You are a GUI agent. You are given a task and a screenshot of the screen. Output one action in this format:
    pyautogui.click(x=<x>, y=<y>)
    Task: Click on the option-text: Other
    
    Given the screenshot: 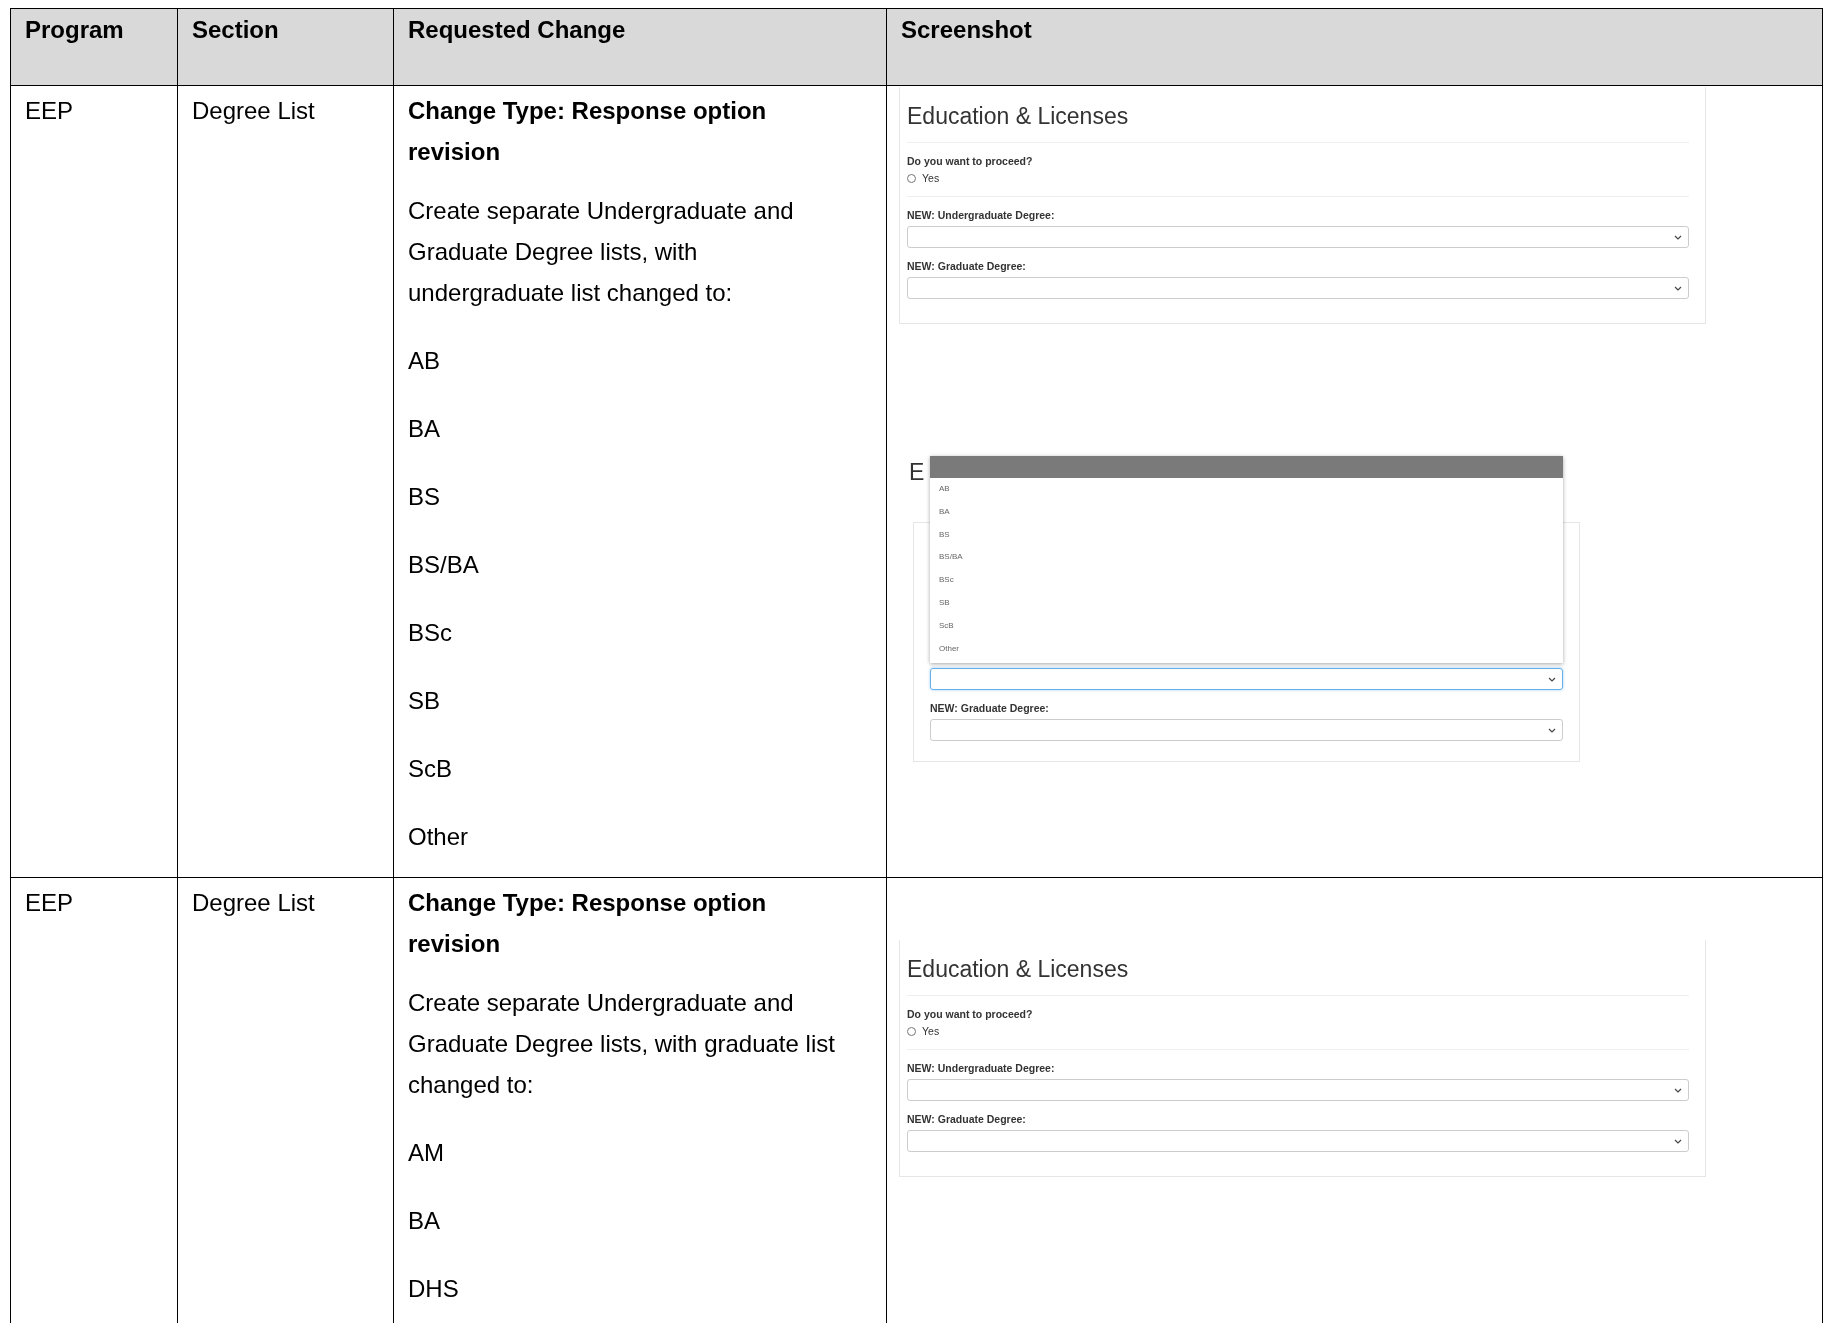 What is the action you would take?
    pyautogui.click(x=439, y=837)
    